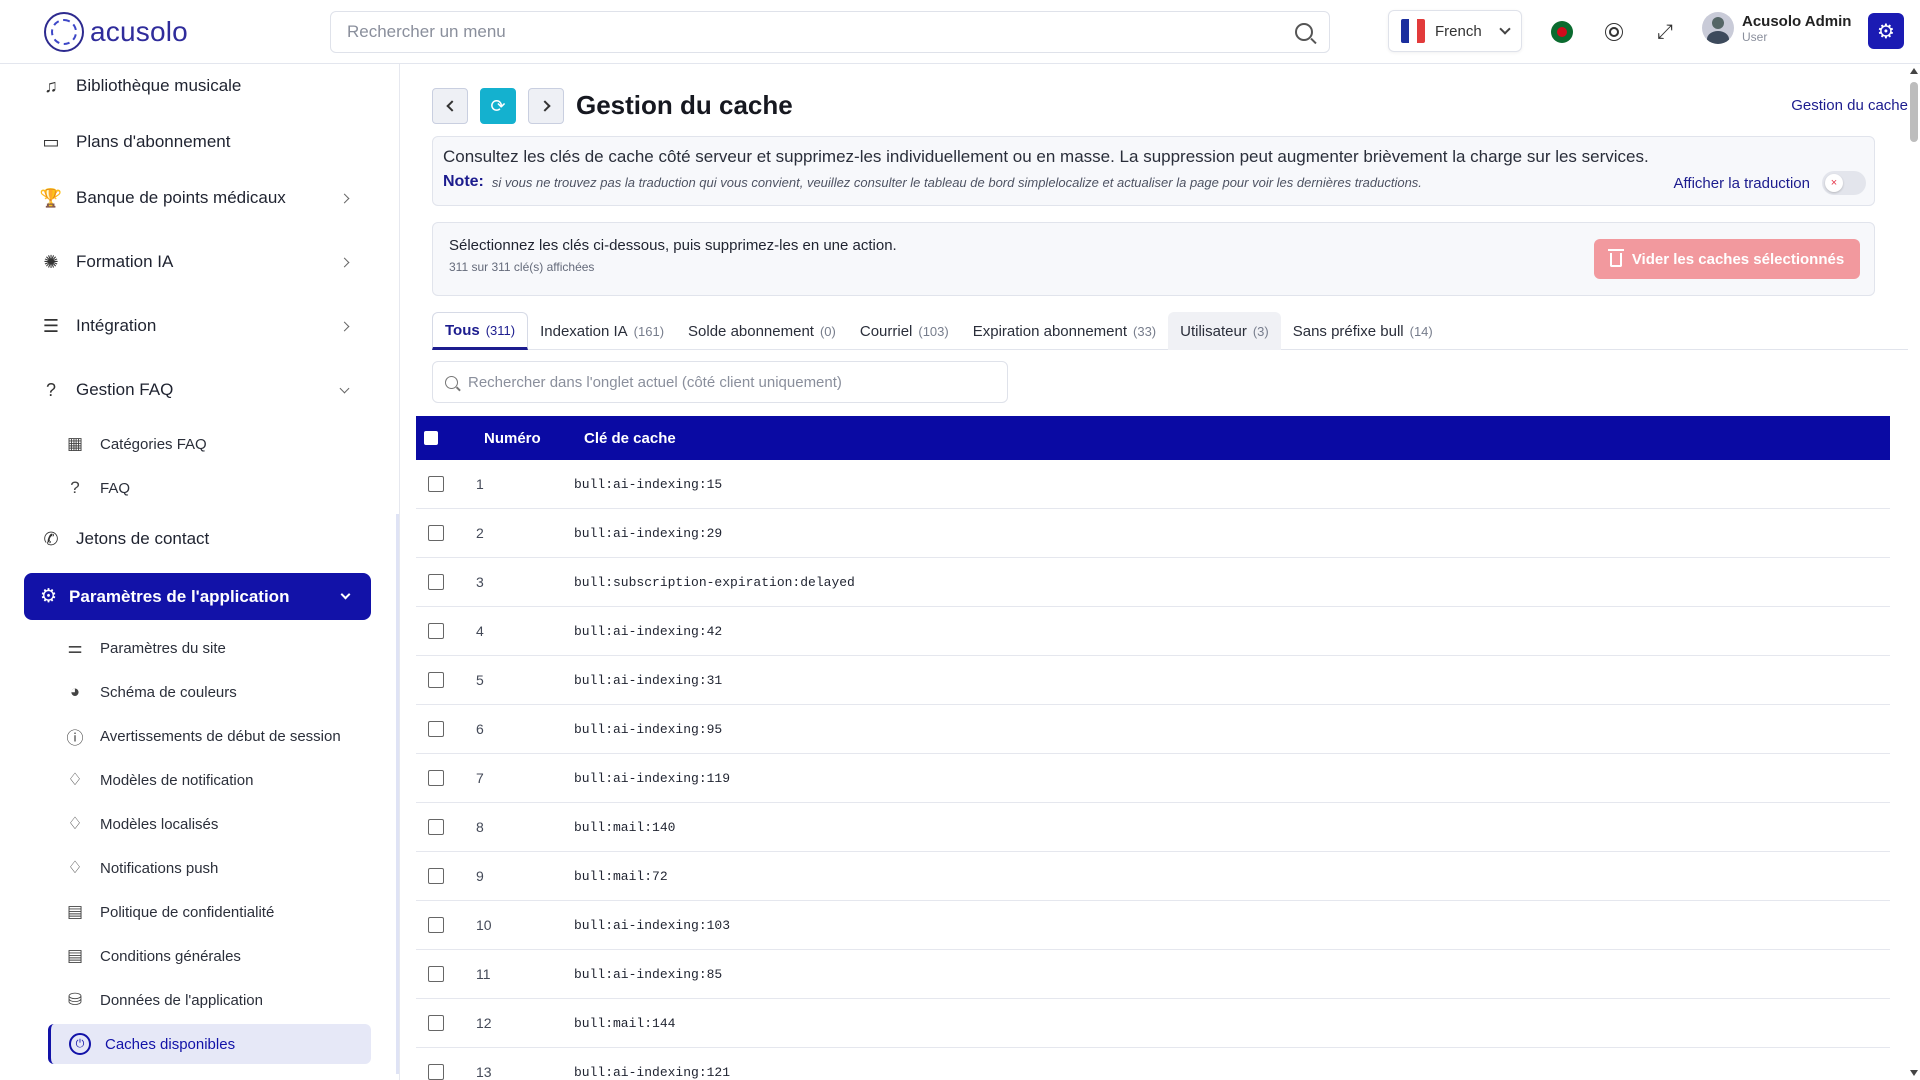 The height and width of the screenshot is (1080, 1920). What do you see at coordinates (1153, 1023) in the screenshot?
I see `table-row: 12 bull:mail:144` at bounding box center [1153, 1023].